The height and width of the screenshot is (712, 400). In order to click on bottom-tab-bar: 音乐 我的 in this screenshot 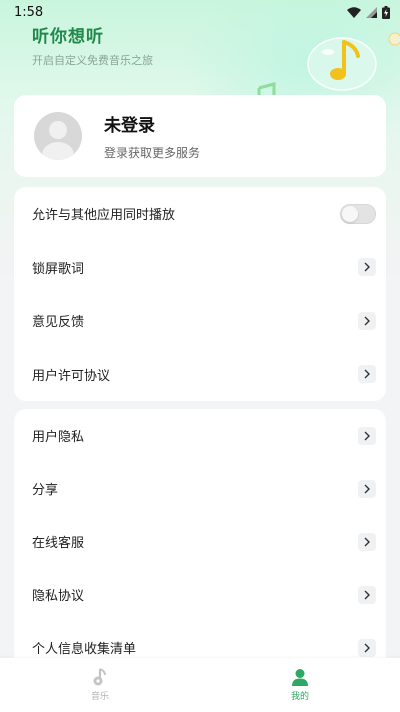, I will do `click(200, 685)`.